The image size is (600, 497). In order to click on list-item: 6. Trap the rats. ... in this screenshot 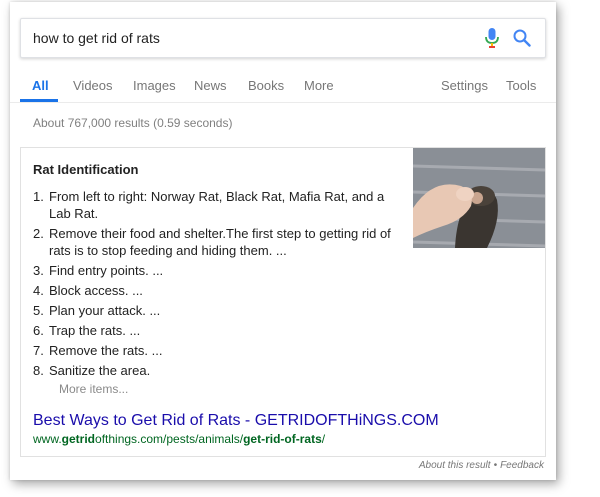, I will do `click(87, 330)`.